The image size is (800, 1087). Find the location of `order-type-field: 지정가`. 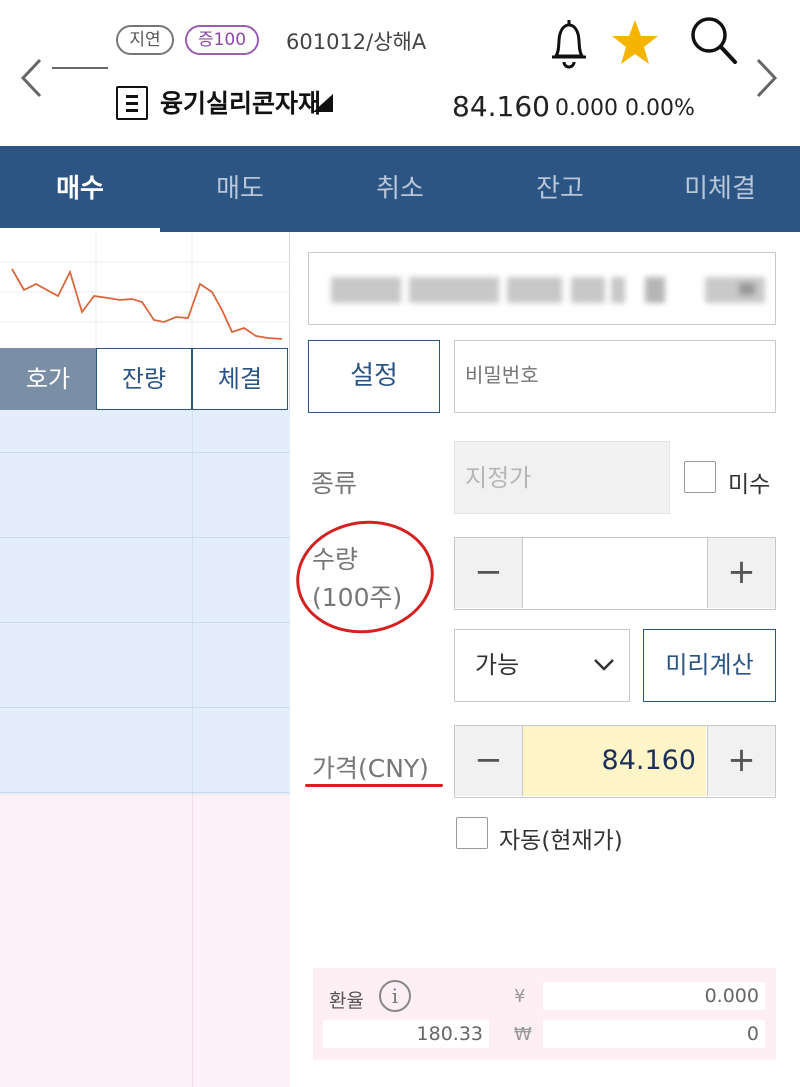

order-type-field: 지정가 is located at coordinates (562, 477).